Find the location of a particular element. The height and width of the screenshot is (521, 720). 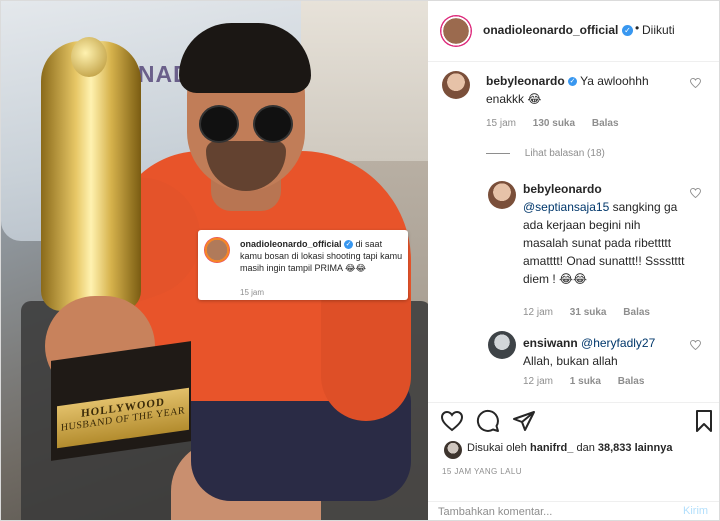

comment-input is located at coordinates (548, 512).